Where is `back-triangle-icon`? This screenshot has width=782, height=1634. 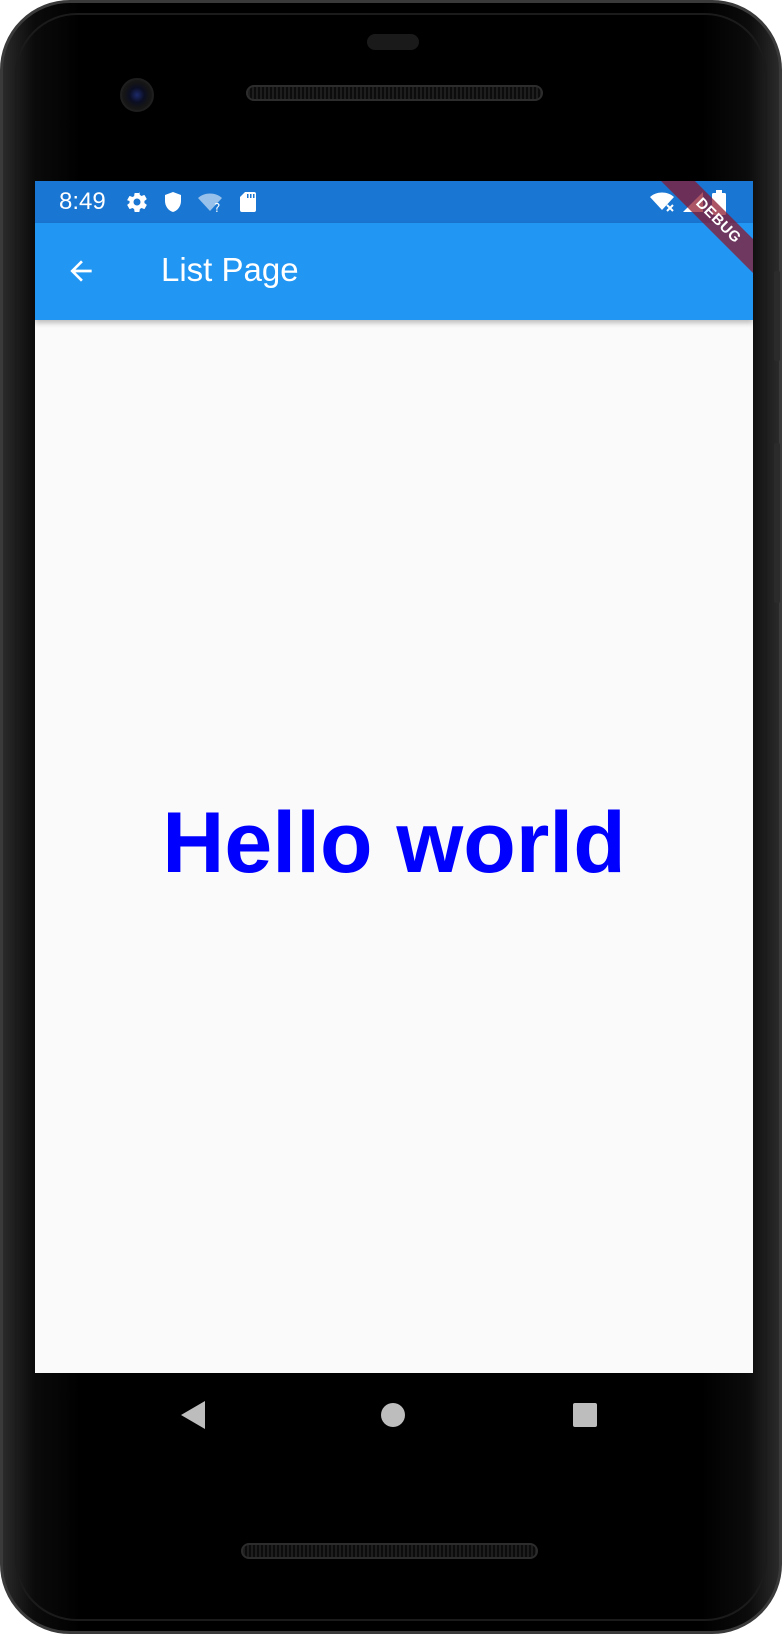
back-triangle-icon is located at coordinates (193, 1415).